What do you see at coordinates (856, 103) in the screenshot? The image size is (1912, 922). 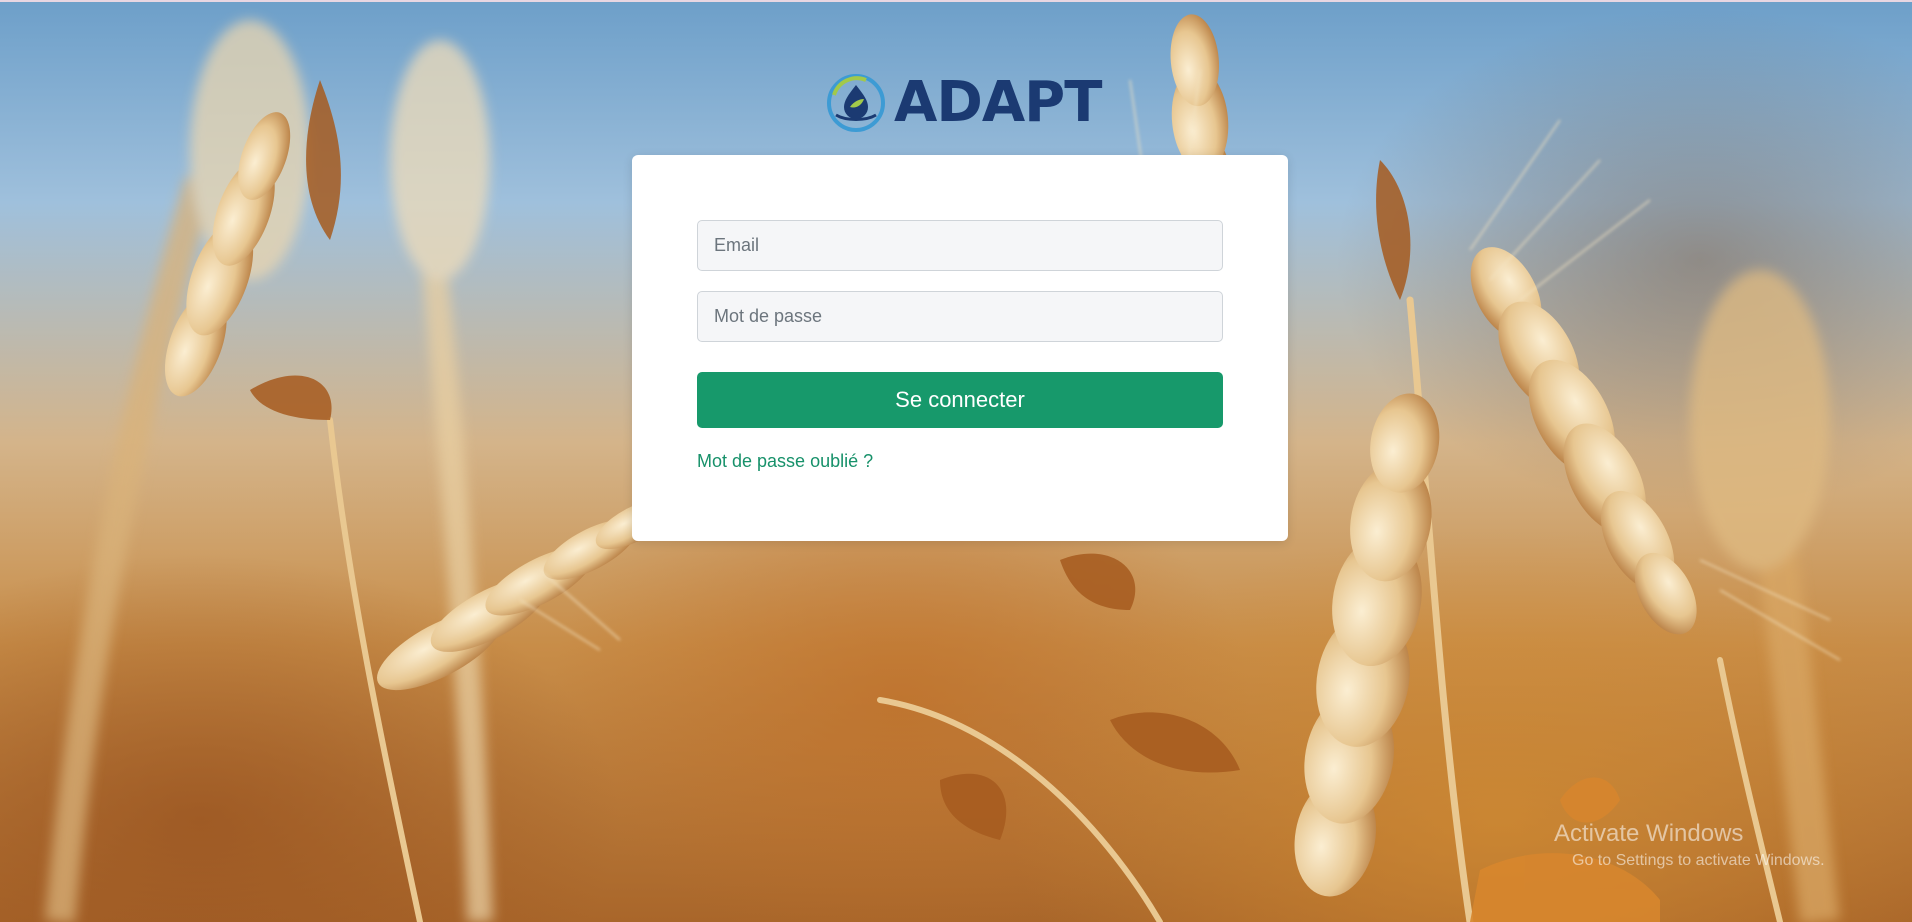 I see `leaf-drop-globe-icon` at bounding box center [856, 103].